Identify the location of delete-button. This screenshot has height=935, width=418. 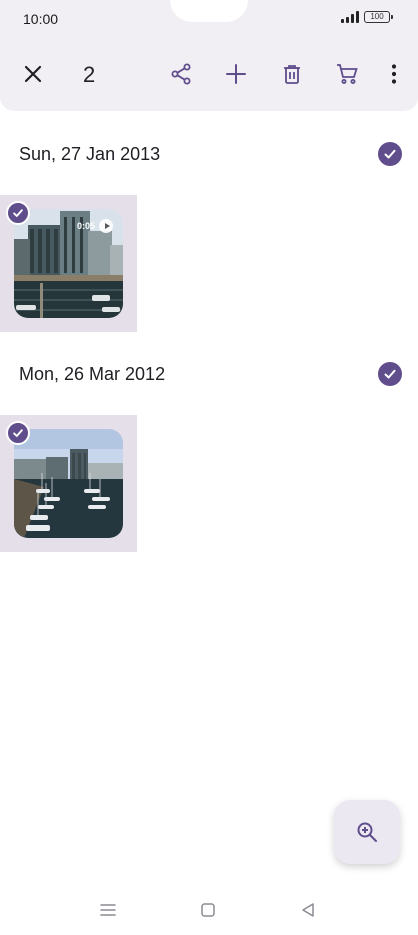
(292, 74).